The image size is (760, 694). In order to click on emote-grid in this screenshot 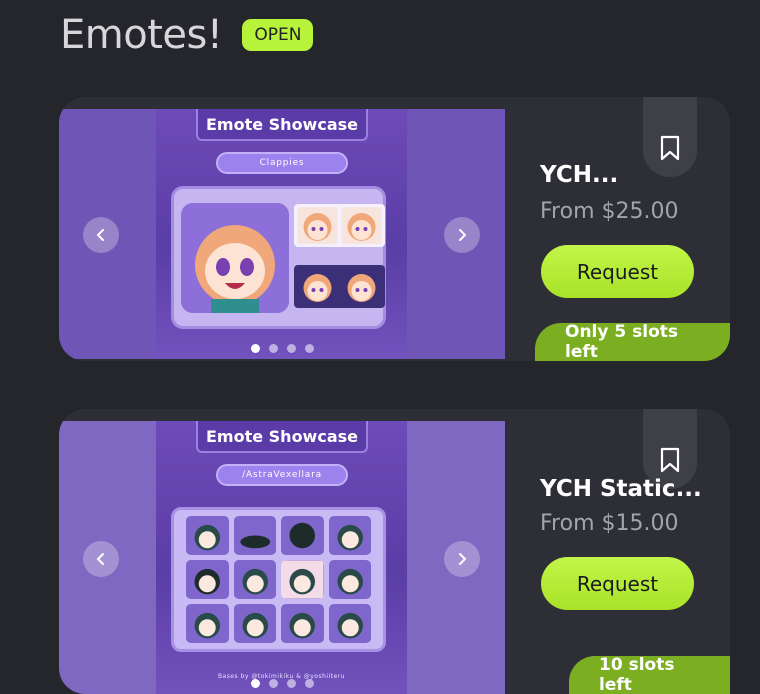, I will do `click(278, 579)`.